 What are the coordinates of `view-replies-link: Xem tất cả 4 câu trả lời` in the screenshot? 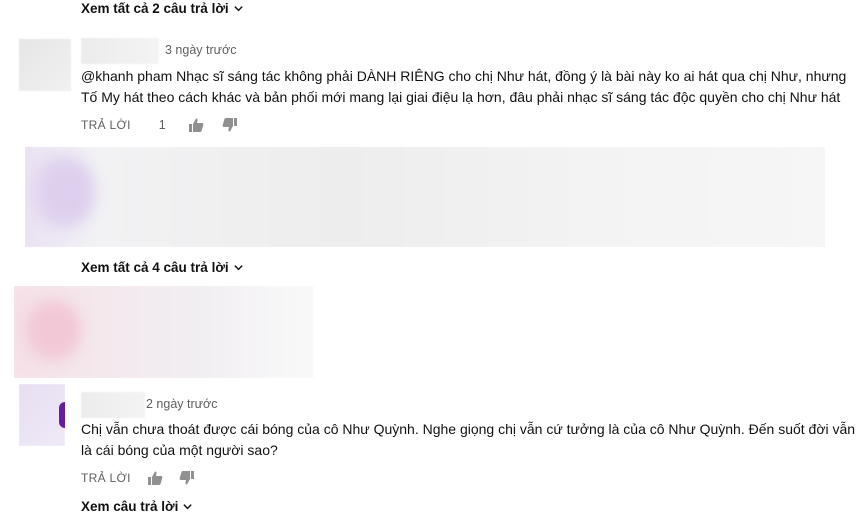 It's located at (162, 267).